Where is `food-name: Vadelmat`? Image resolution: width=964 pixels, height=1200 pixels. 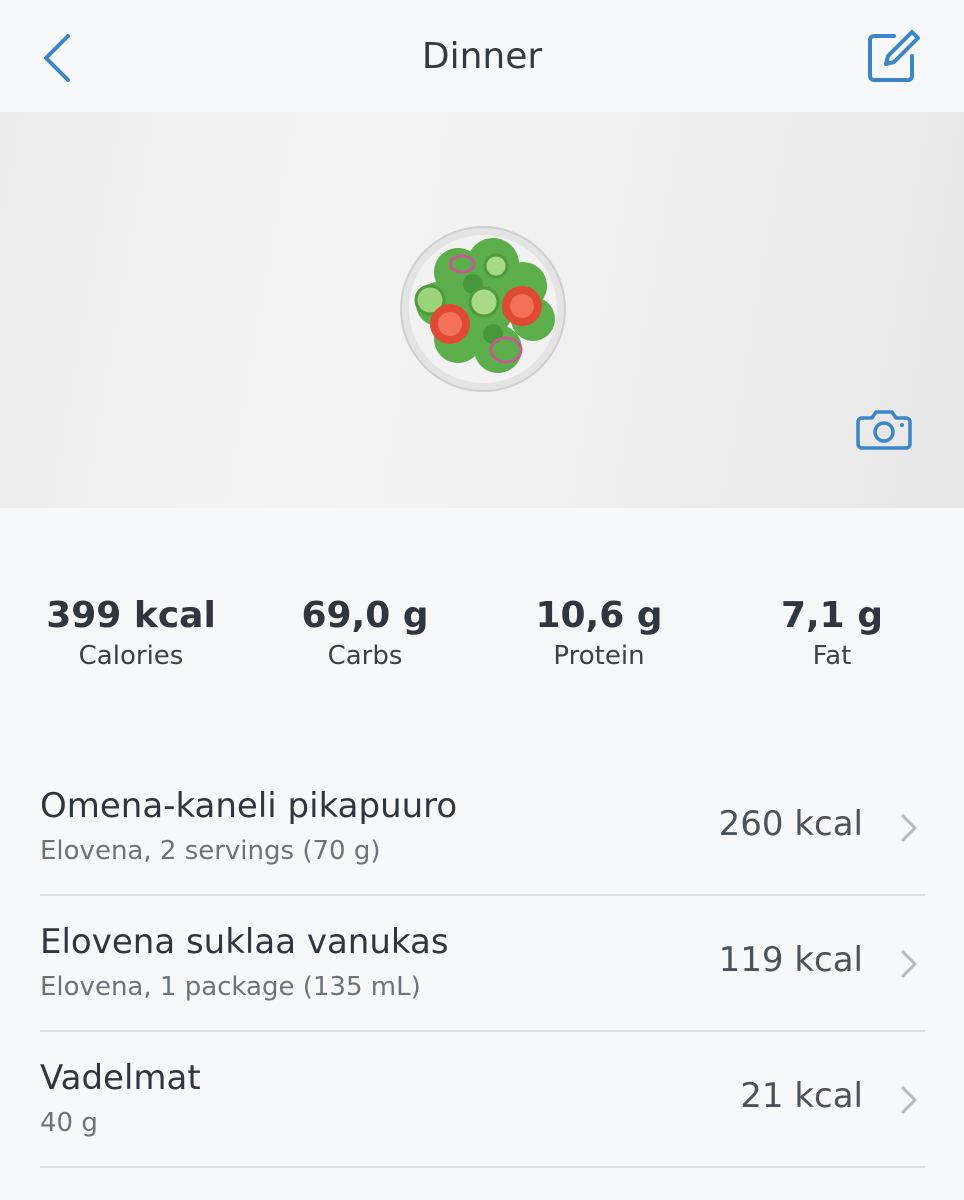
food-name: Vadelmat is located at coordinates (120, 1078).